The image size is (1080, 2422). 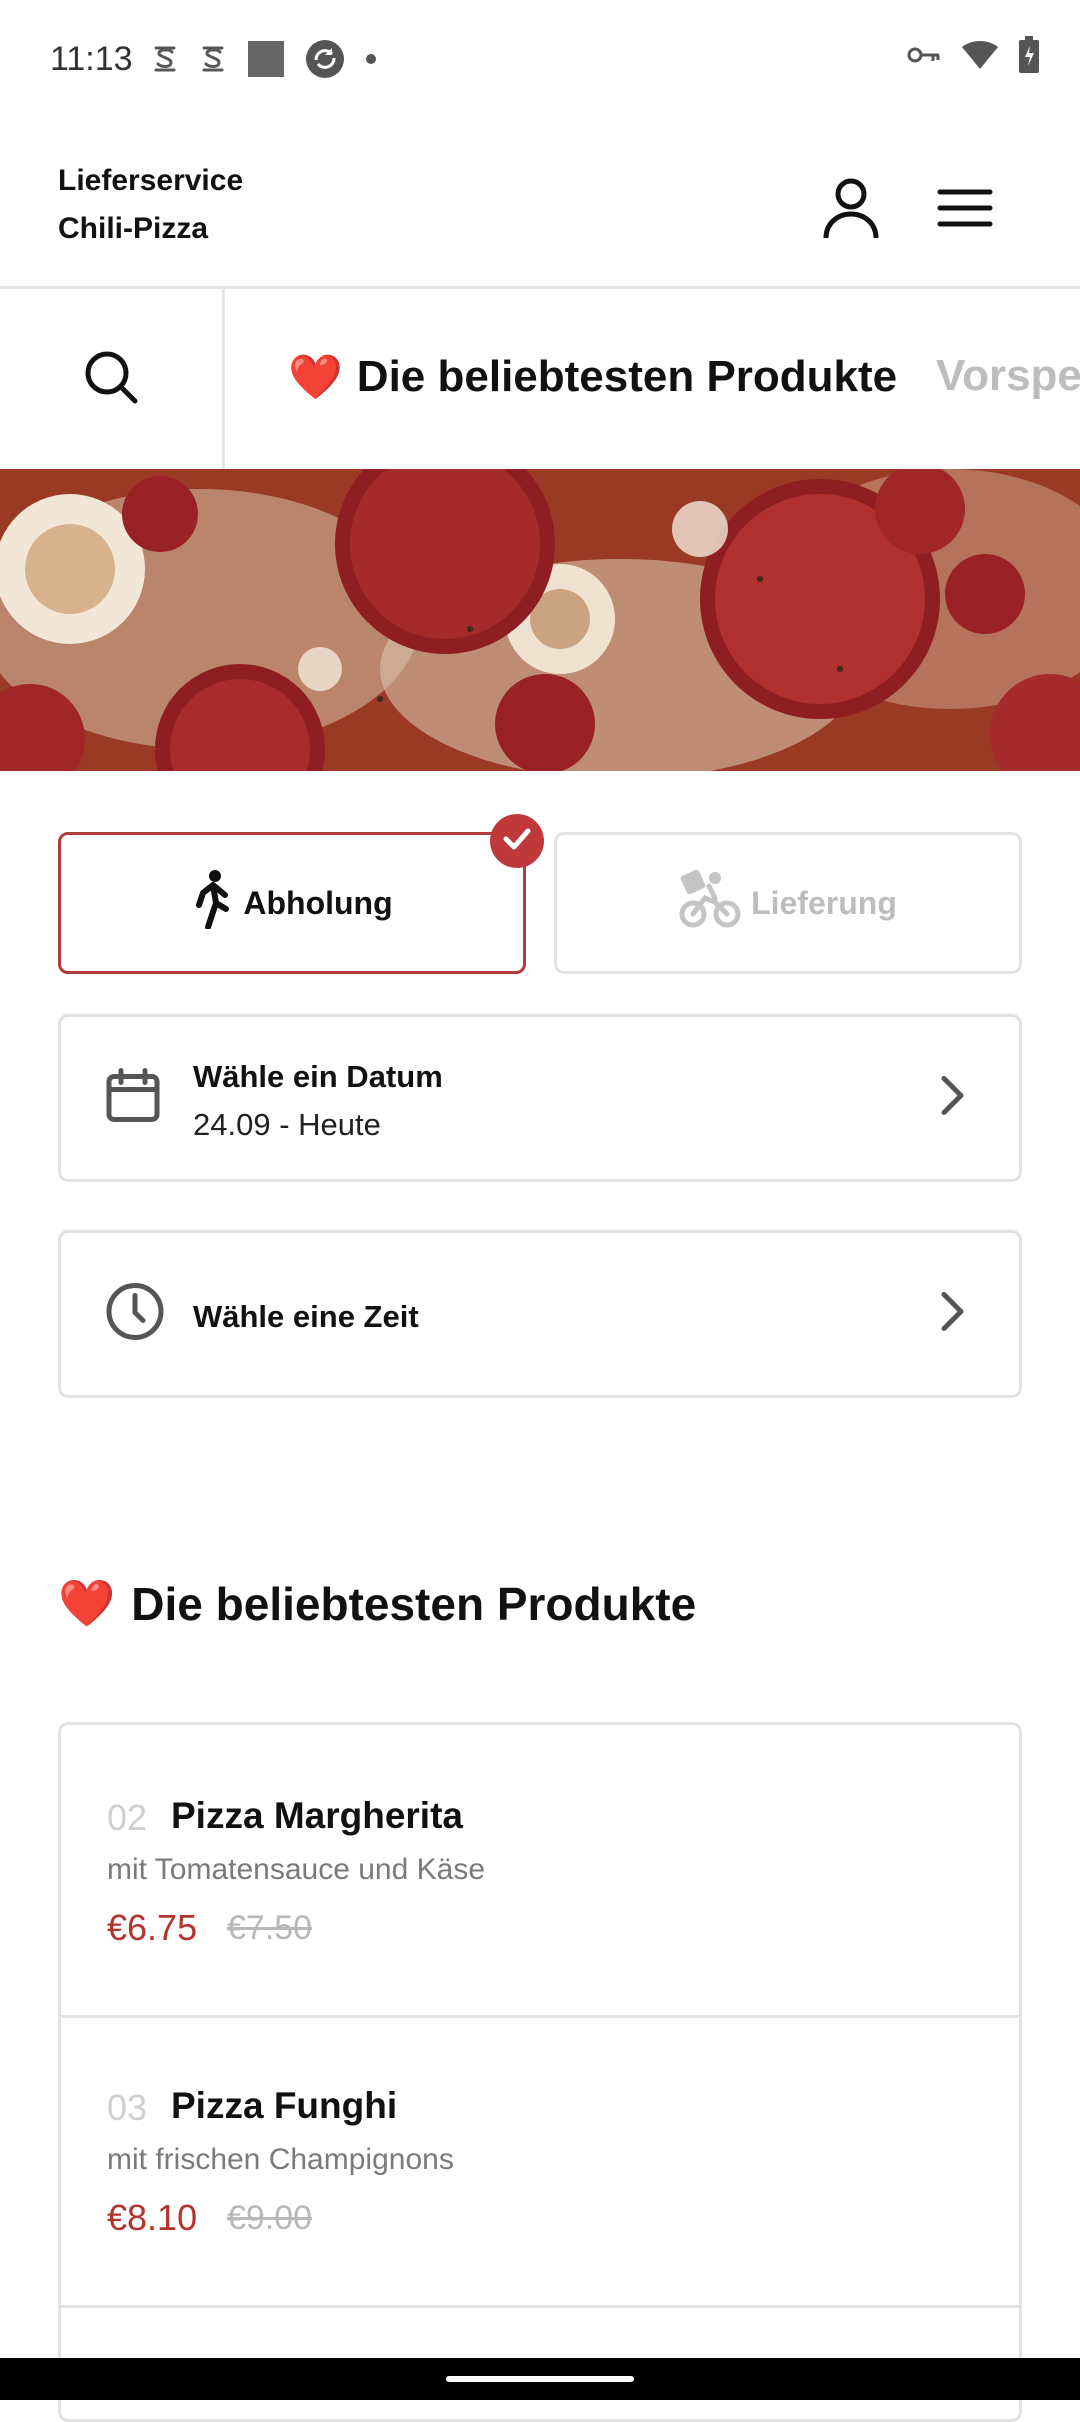 I want to click on section-title-label: Die beliebtesten Produkte, so click(x=414, y=1603).